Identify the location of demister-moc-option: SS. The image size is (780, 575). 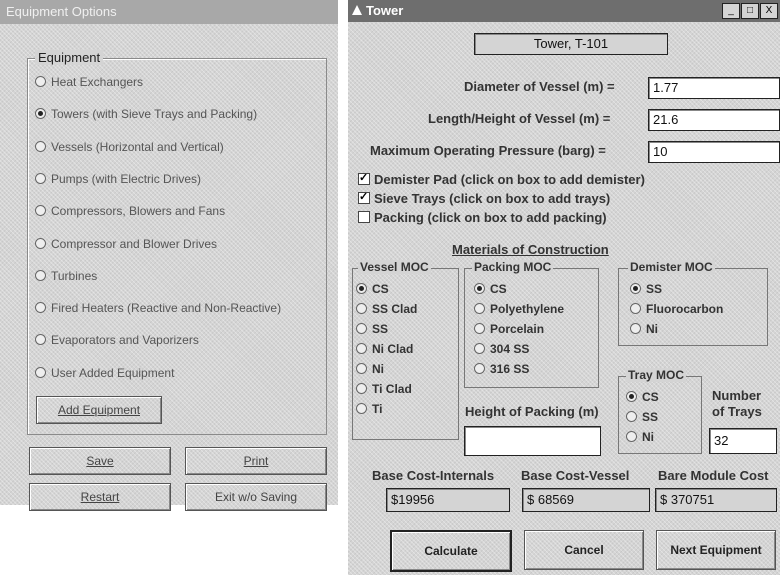
(646, 289).